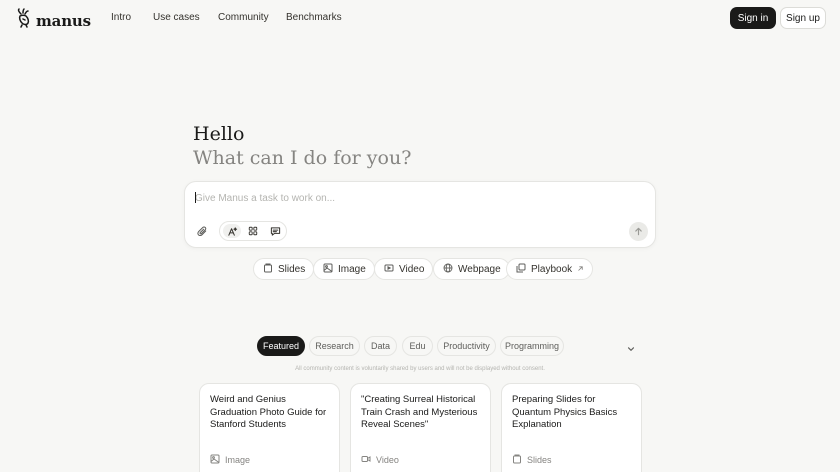 The width and height of the screenshot is (840, 472). Describe the element at coordinates (219, 134) in the screenshot. I see `greeting-heading: Hello` at that location.